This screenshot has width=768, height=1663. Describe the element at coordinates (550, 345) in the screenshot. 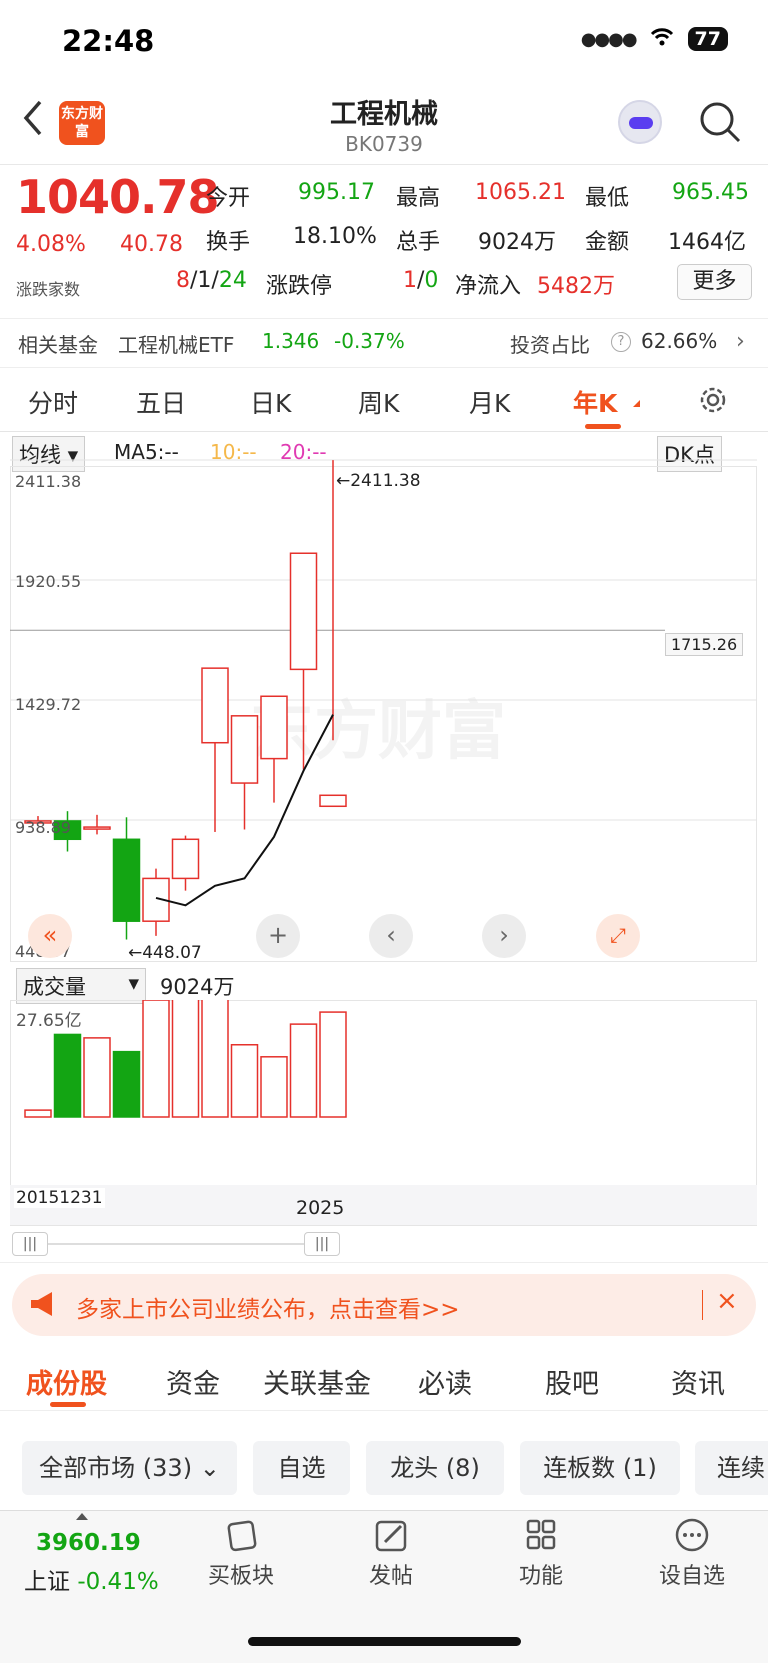

I see `ratio-label: 投资占比` at that location.